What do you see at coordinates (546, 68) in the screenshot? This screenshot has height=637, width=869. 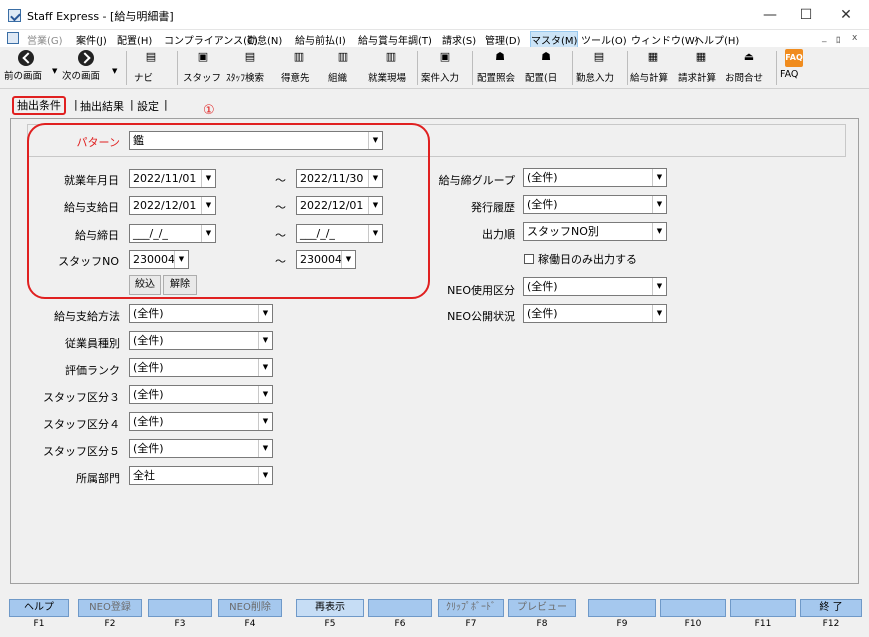 I see `placement-daily-button: ☗ 配置(日` at bounding box center [546, 68].